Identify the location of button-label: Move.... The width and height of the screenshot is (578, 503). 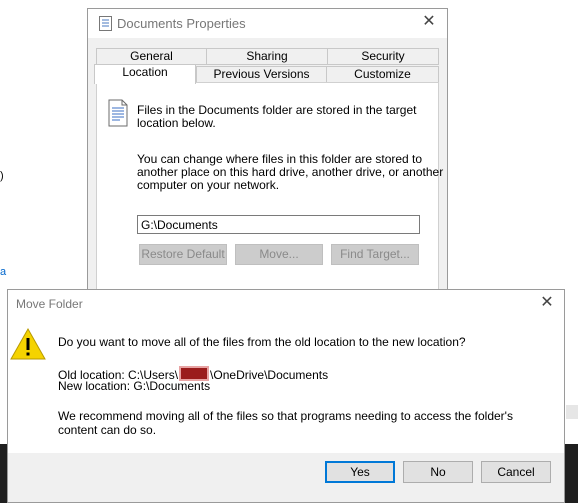
(279, 254).